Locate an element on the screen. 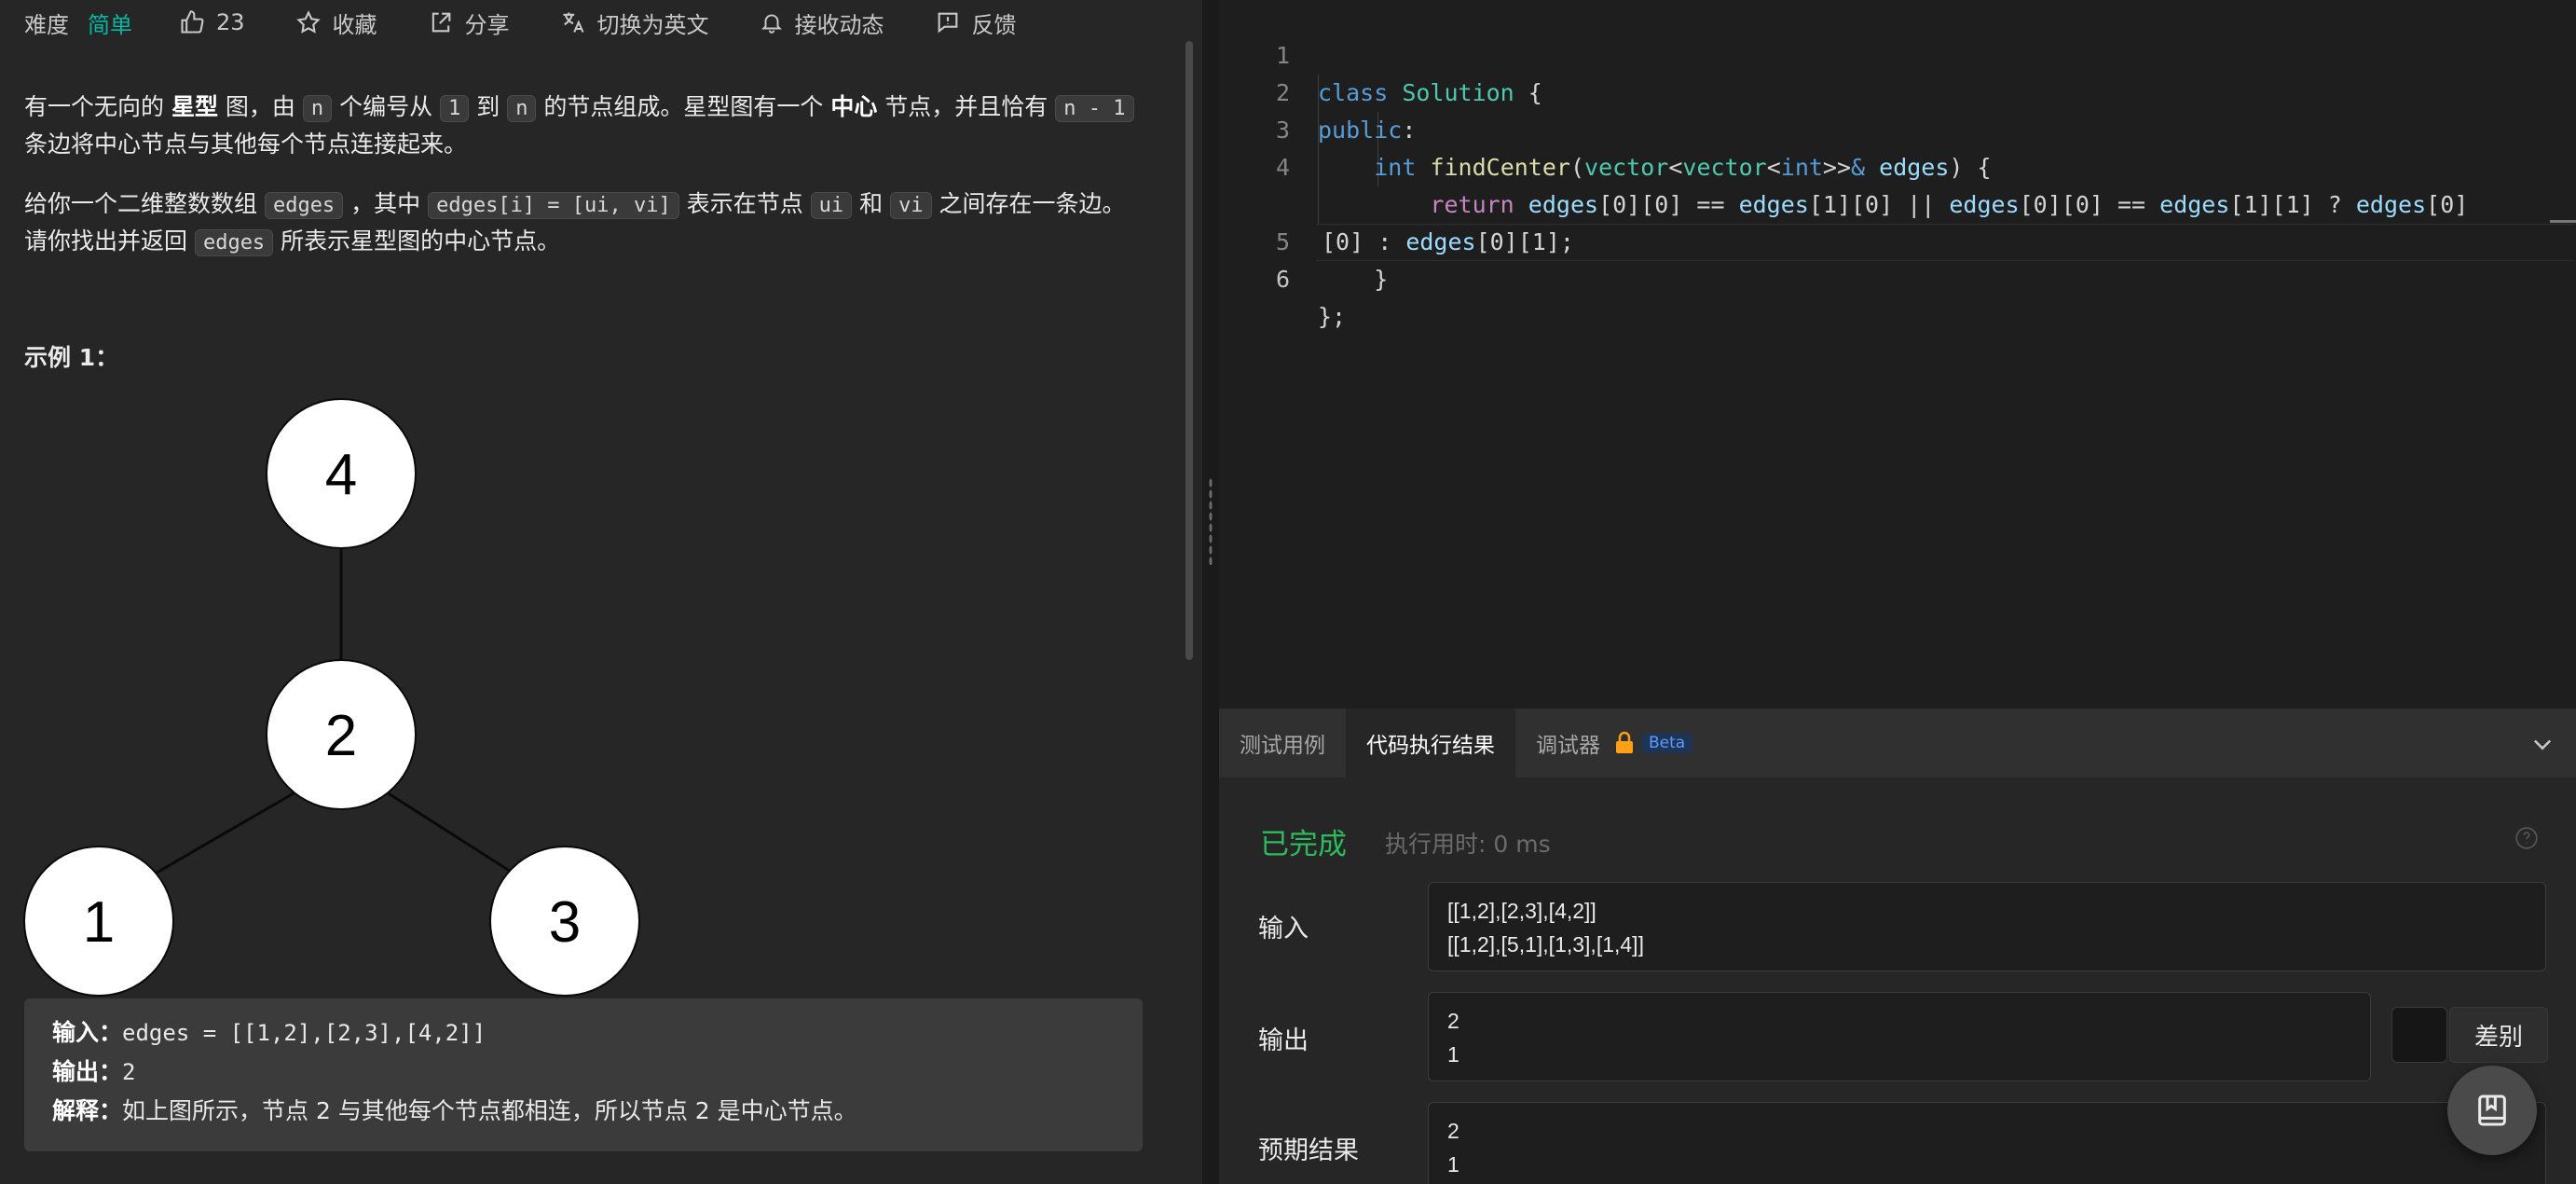 This screenshot has width=2576, height=1184. like-button: 23 is located at coordinates (212, 22).